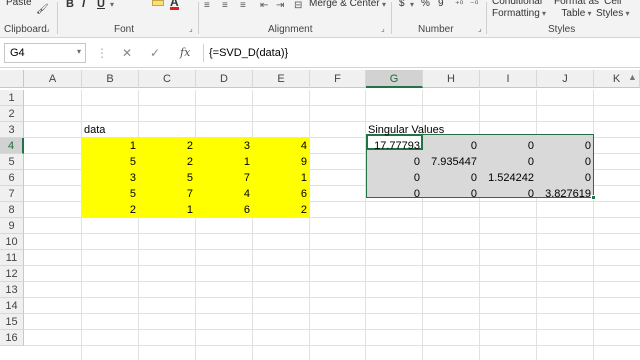 The height and width of the screenshot is (360, 640). What do you see at coordinates (110, 130) in the screenshot?
I see `data-label-cell: data` at bounding box center [110, 130].